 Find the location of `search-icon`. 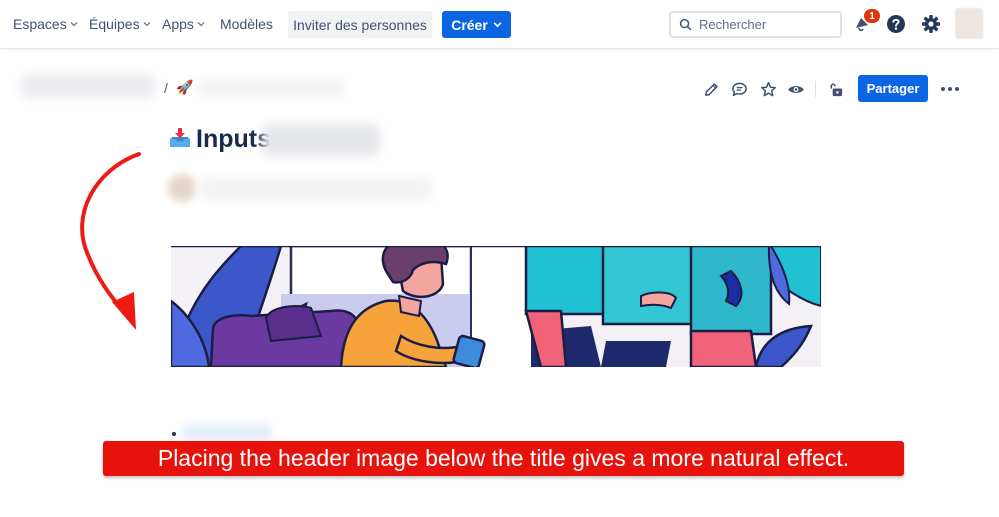

search-icon is located at coordinates (685, 24).